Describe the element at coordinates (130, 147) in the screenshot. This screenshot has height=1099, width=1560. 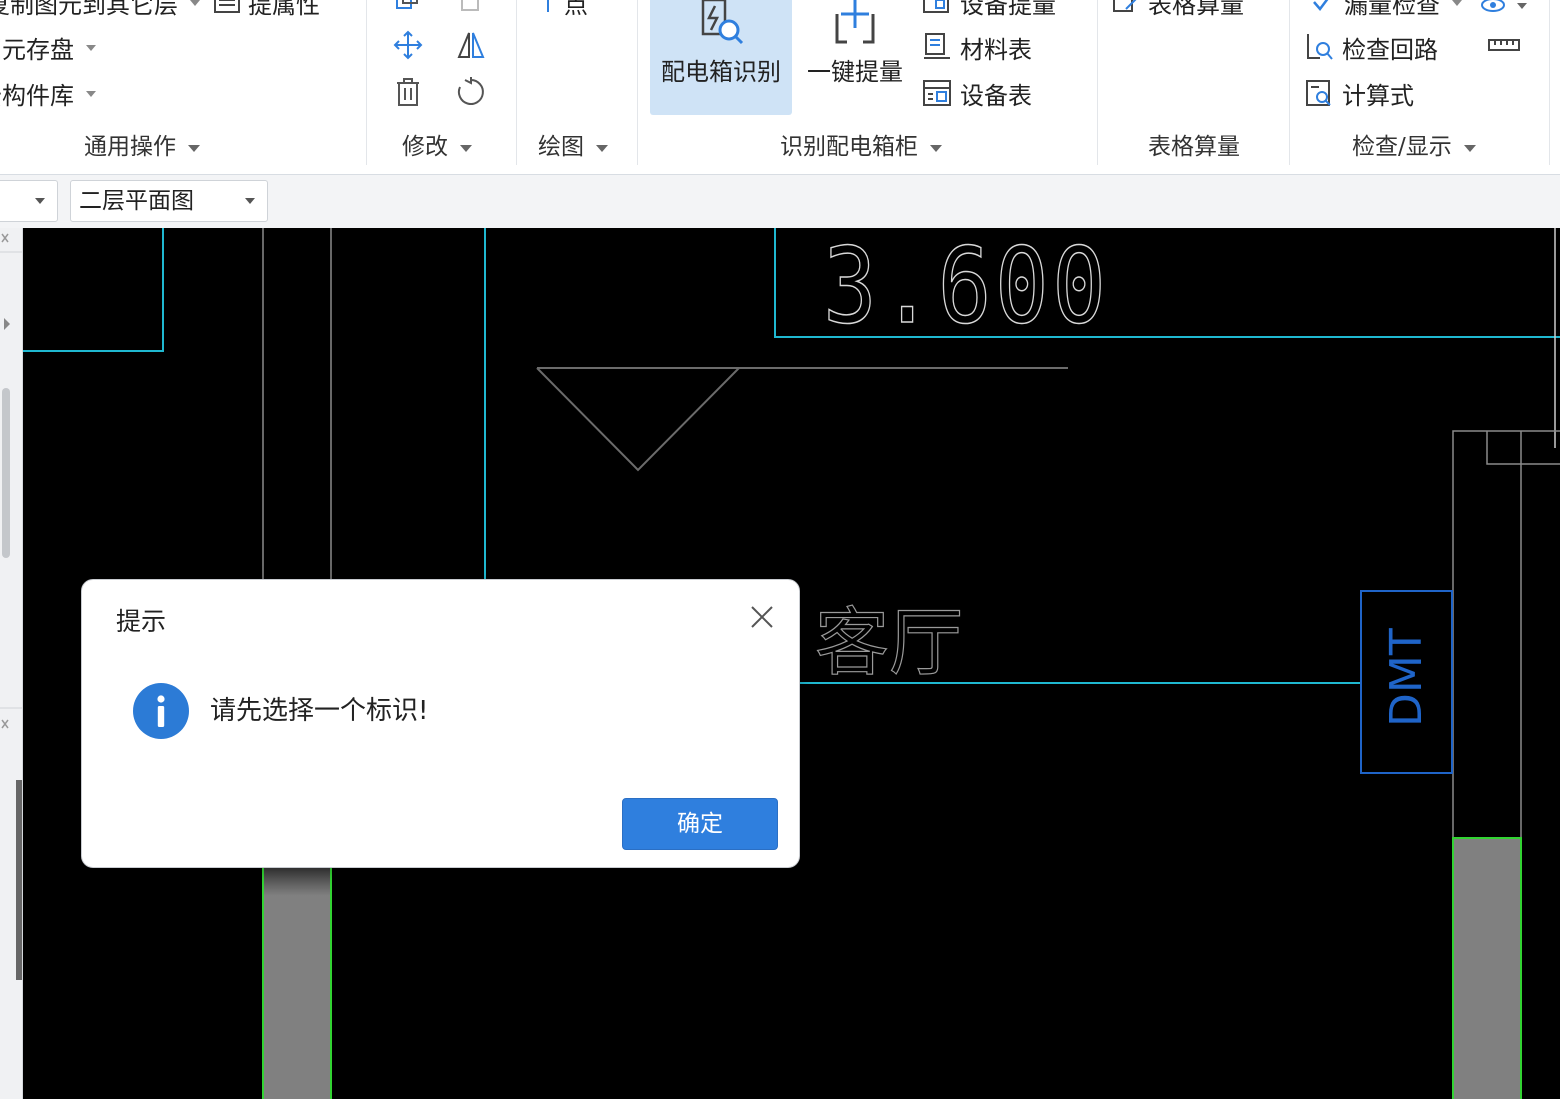
I see `group-general-ops-label: 通用操作` at that location.